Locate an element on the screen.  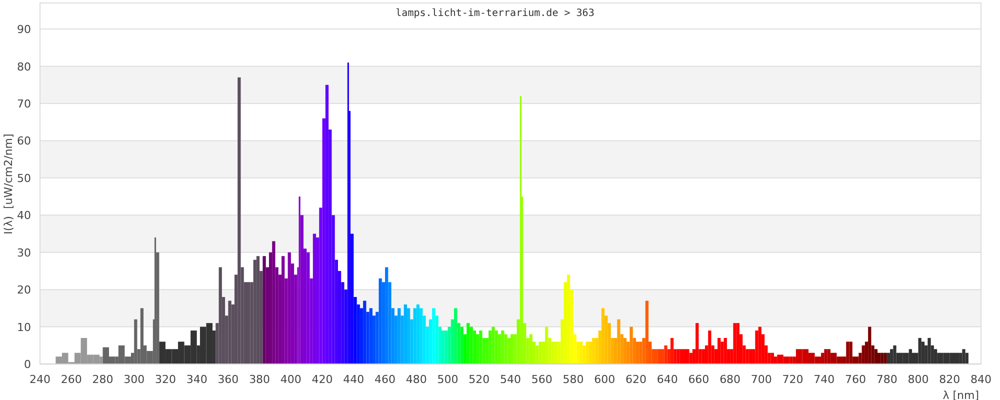
axis-tick-label: 520 is located at coordinates (479, 379).